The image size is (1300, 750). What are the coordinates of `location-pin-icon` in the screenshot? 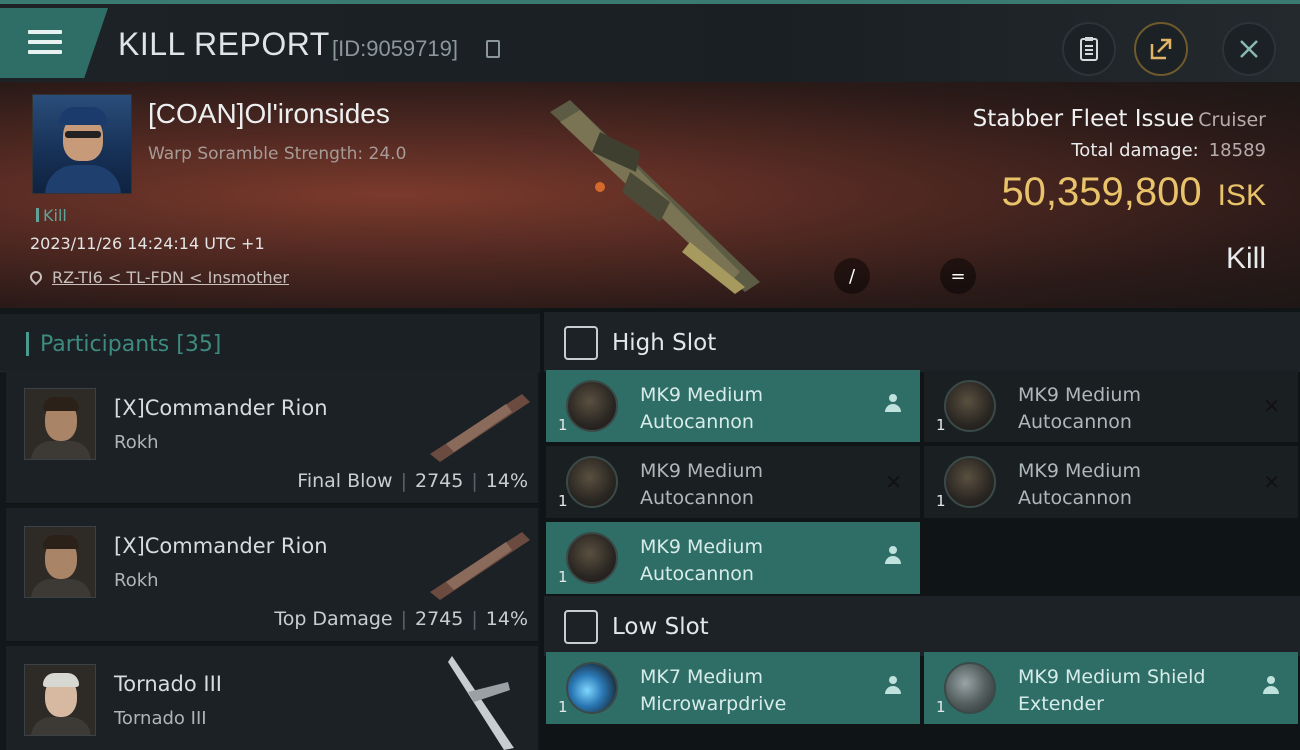 It's located at (36, 277).